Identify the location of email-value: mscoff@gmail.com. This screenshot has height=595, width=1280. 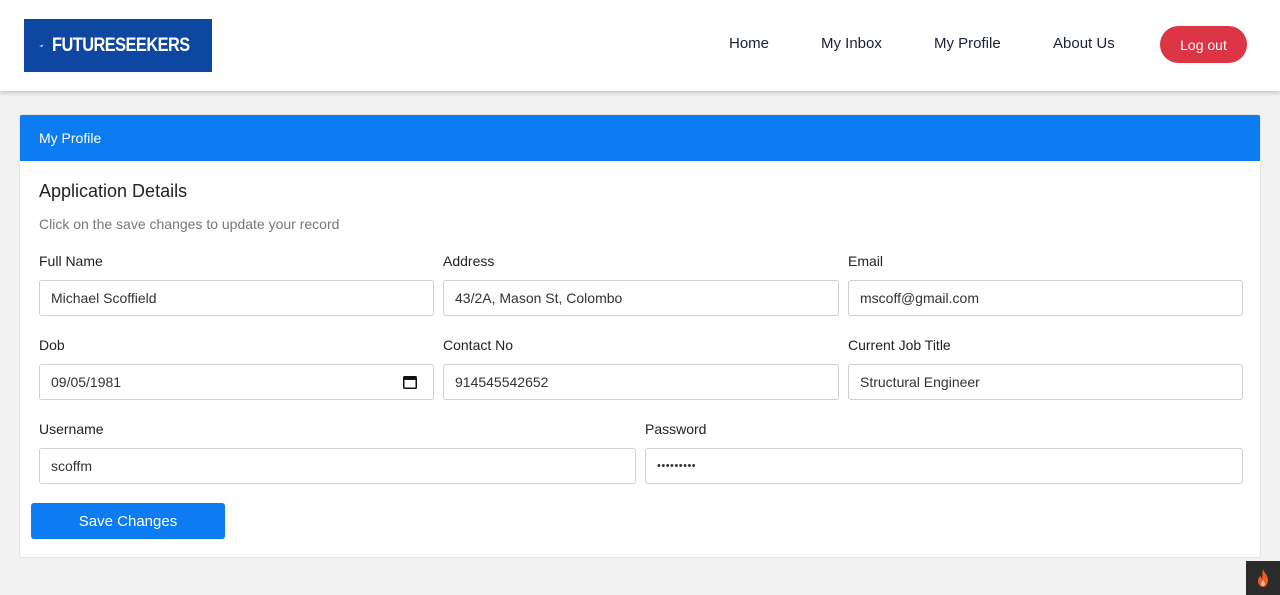
(919, 298).